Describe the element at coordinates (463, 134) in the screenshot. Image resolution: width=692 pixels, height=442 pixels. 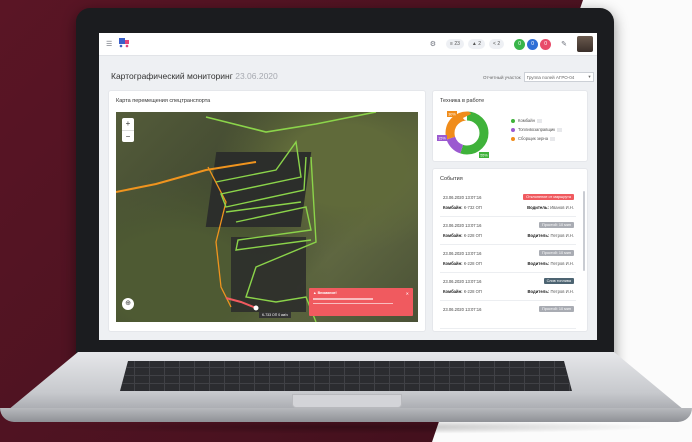
I see `donut-chart: 30% 15% 55%` at that location.